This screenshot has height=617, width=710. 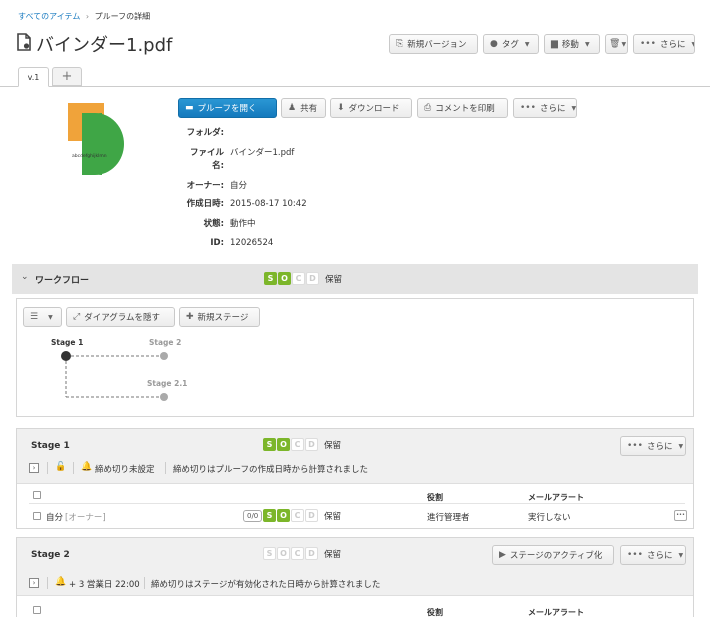 I want to click on stage2-select-all-checkbox, so click(x=37, y=610).